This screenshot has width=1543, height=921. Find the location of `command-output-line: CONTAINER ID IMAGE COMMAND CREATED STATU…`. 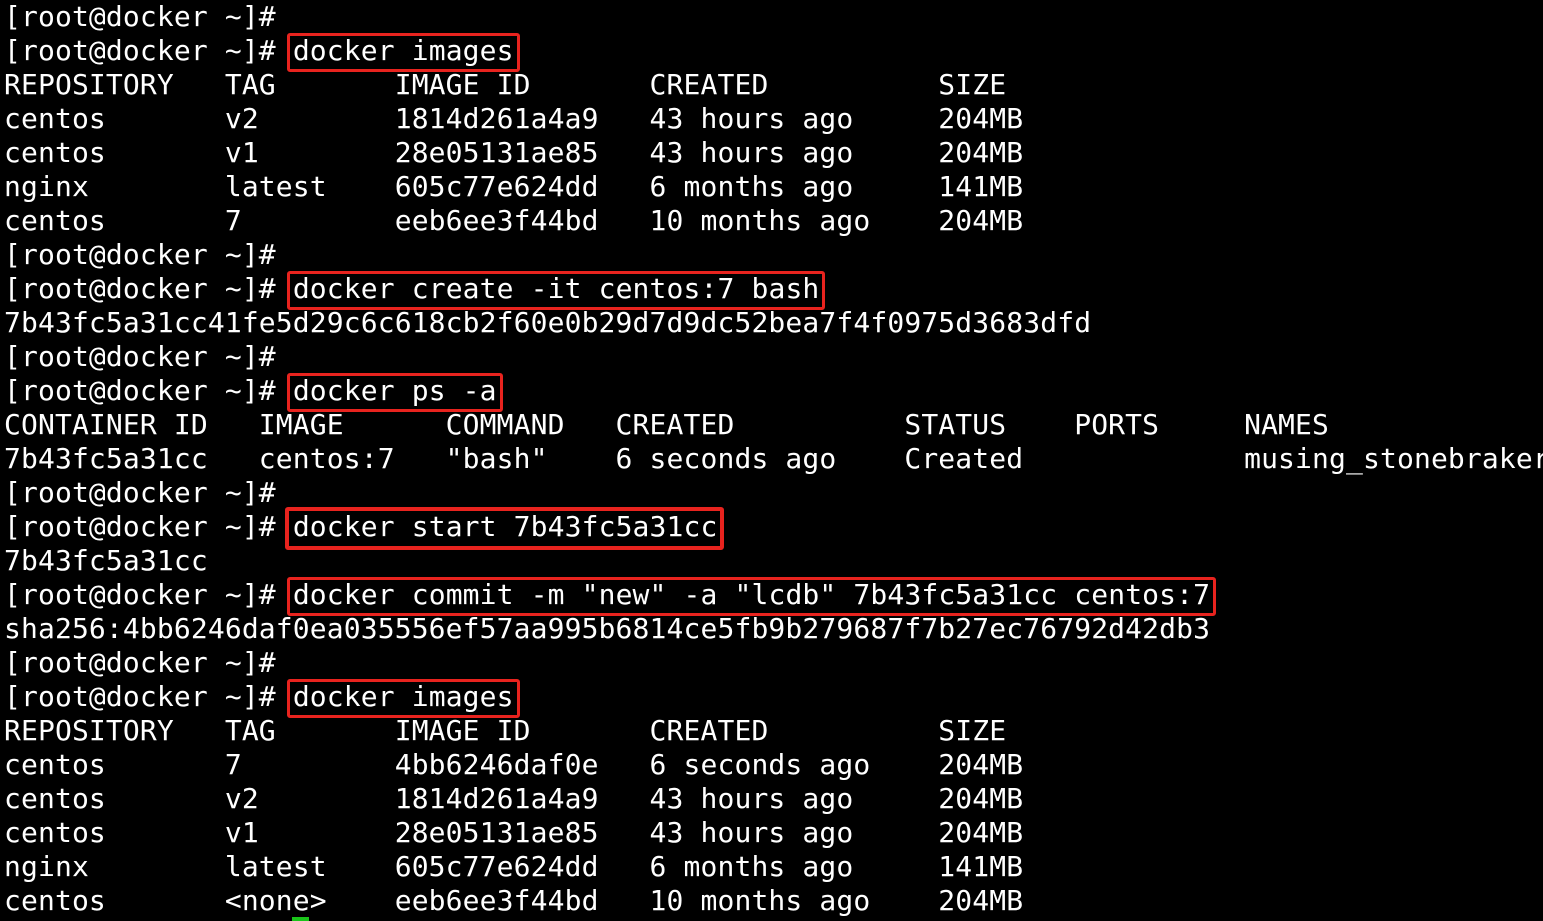

command-output-line: CONTAINER ID IMAGE COMMAND CREATED STATU… is located at coordinates (667, 424).